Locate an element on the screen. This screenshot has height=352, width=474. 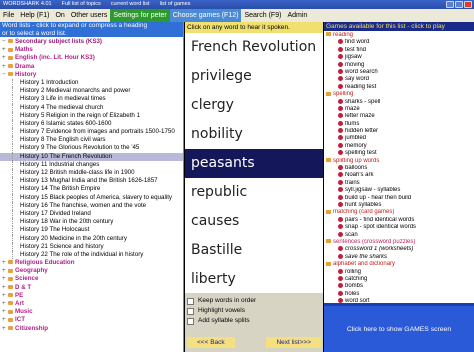
word-list-item: History 8 The English civil wars is located at coordinates (91, 140).